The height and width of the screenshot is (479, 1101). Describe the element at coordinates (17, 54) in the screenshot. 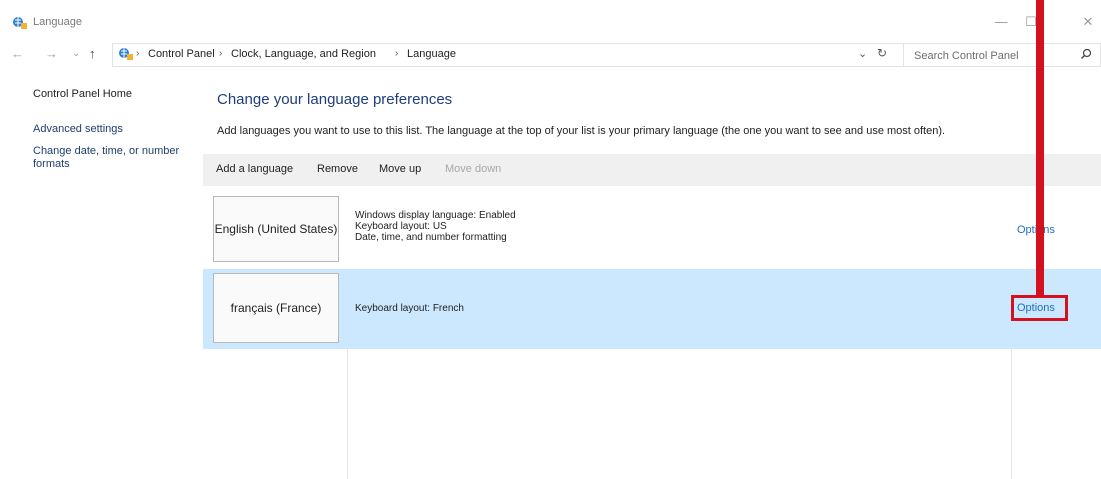

I see `back-arrow-icon: ←` at that location.